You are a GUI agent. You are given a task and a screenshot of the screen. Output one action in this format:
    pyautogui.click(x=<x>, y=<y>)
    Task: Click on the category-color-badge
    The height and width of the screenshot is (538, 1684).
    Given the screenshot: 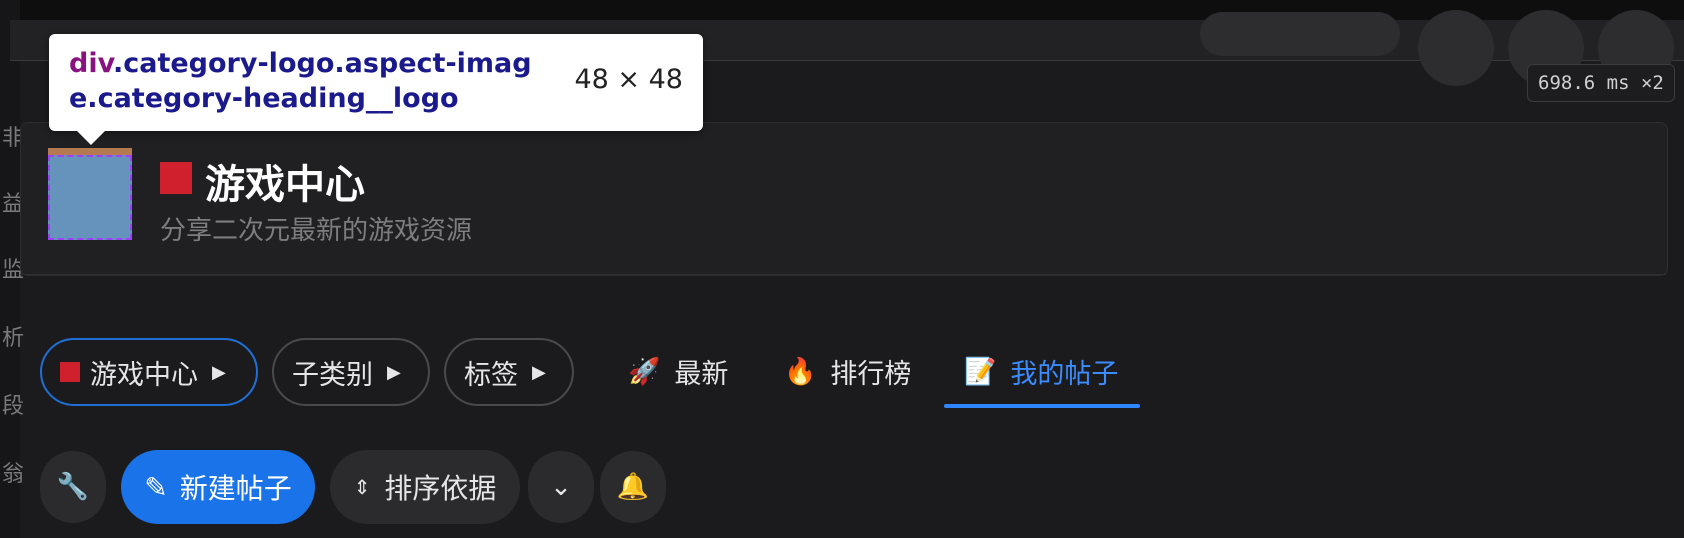 What is the action you would take?
    pyautogui.click(x=176, y=178)
    